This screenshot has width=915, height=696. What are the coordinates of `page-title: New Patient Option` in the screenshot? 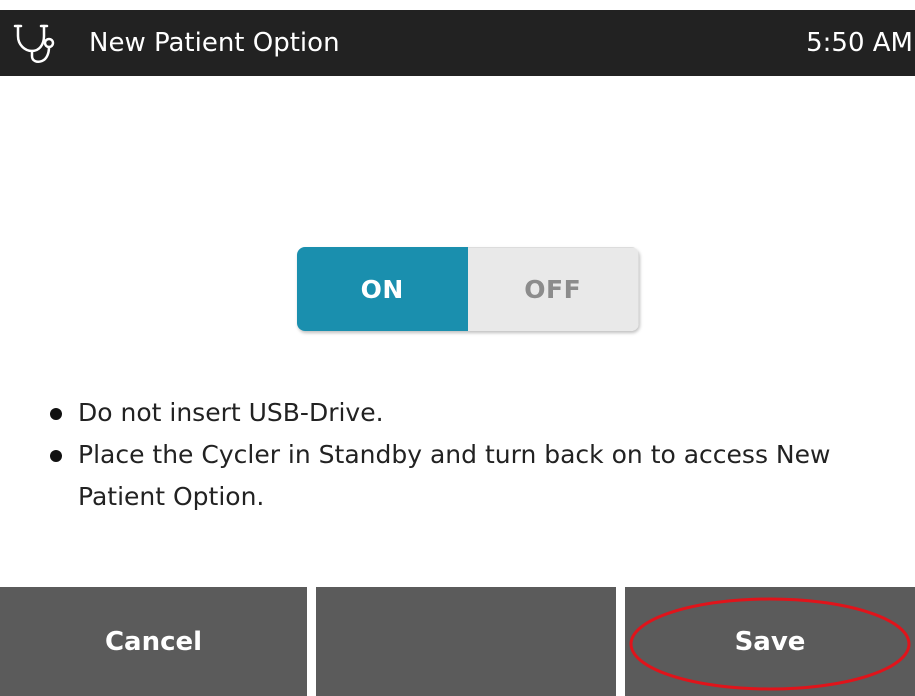 It's located at (214, 43).